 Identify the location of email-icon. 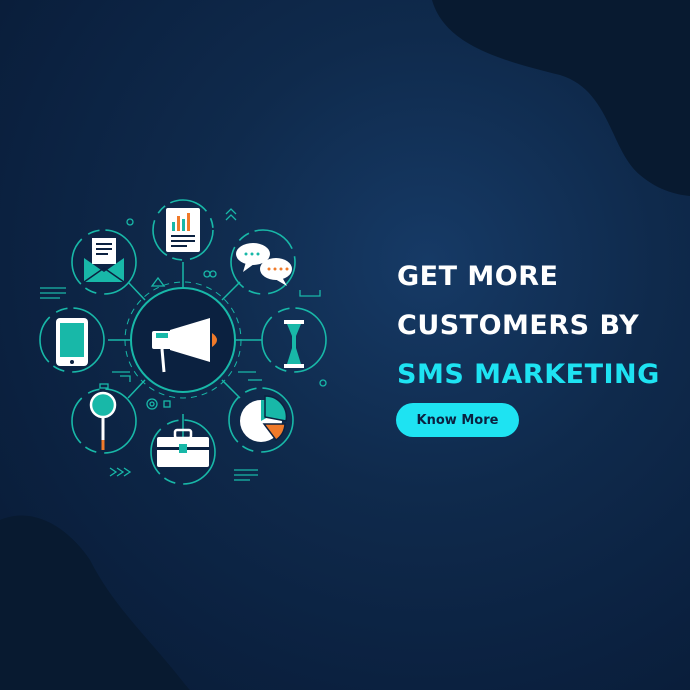
(104, 262).